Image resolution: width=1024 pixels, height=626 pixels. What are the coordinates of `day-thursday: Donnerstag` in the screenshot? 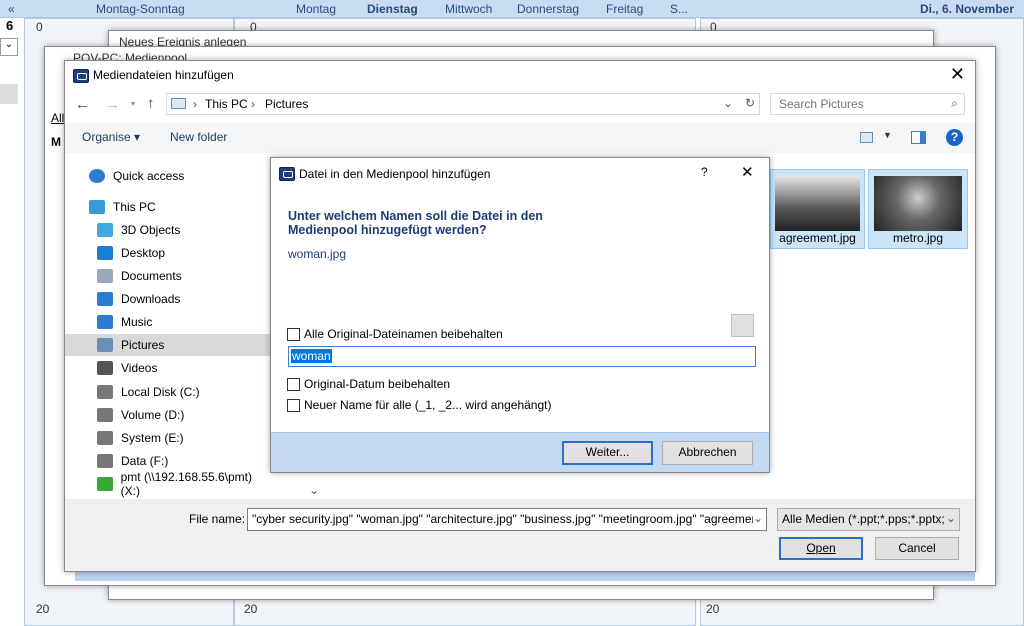 It's located at (548, 9).